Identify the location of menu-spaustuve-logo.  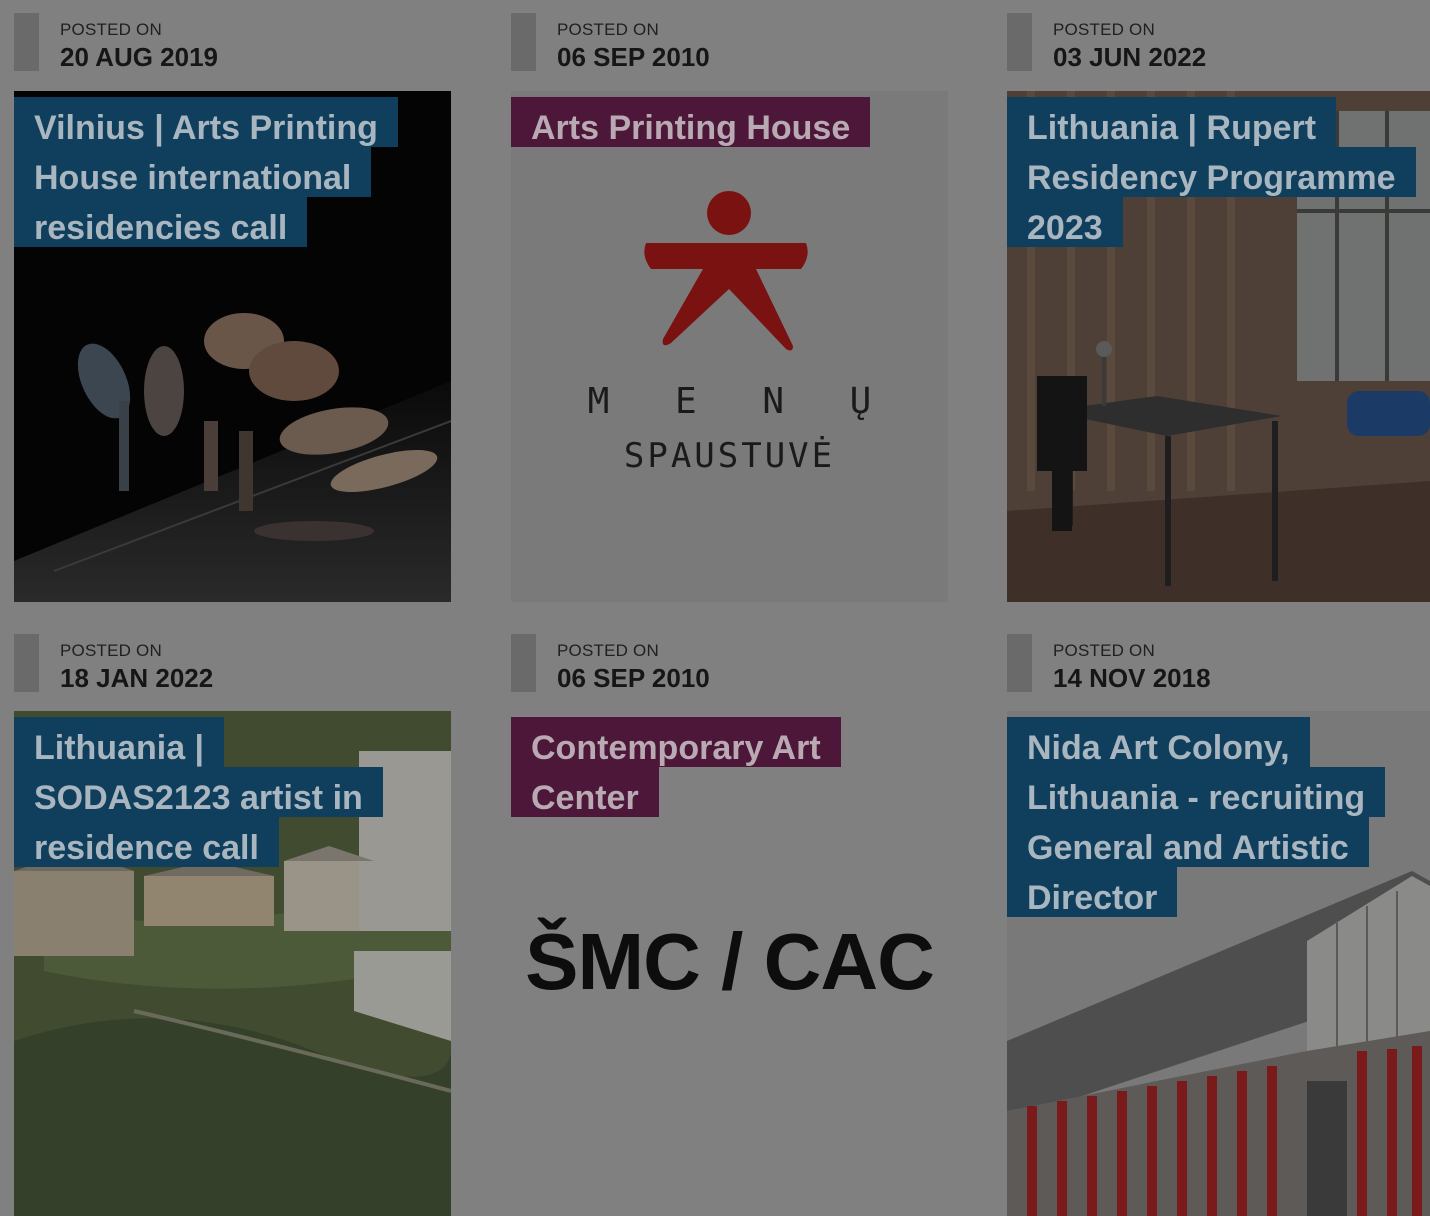
(726, 271).